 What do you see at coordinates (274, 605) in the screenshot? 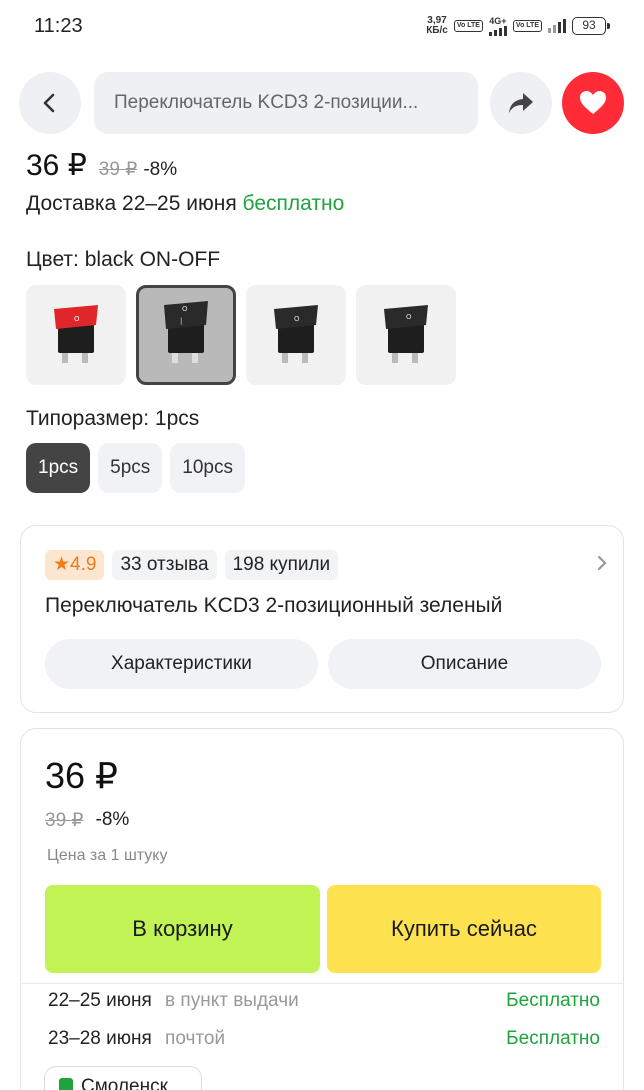
I see `product-title: Переключатель KCD3 2-позиционный зеленый` at bounding box center [274, 605].